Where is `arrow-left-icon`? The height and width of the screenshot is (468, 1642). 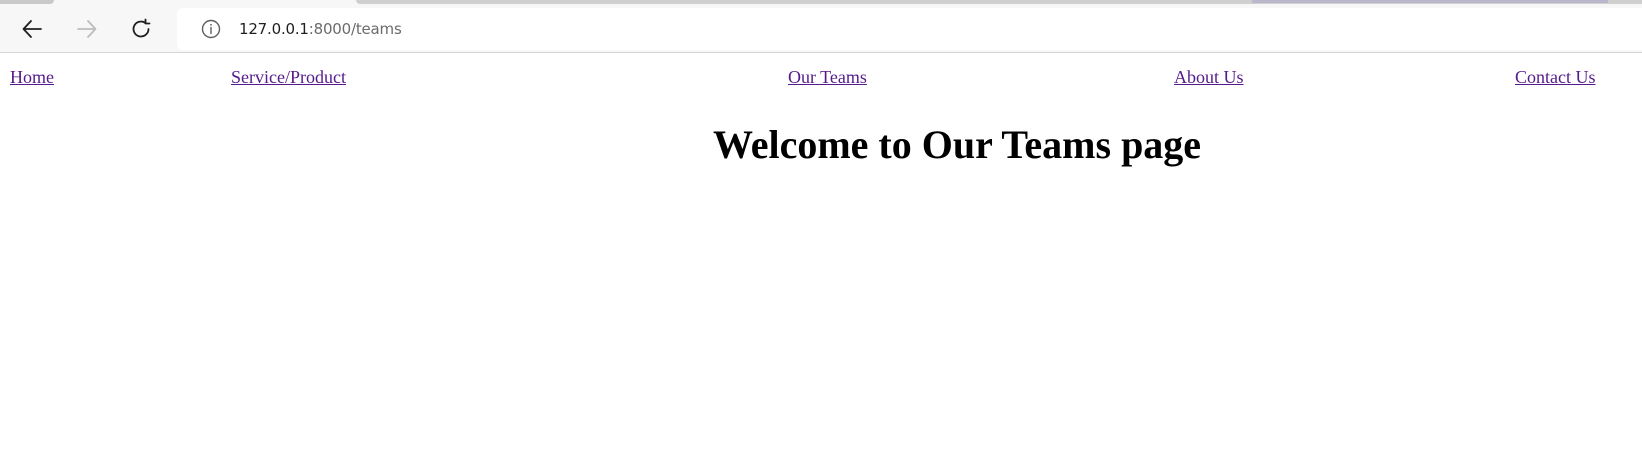
arrow-left-icon is located at coordinates (32, 29).